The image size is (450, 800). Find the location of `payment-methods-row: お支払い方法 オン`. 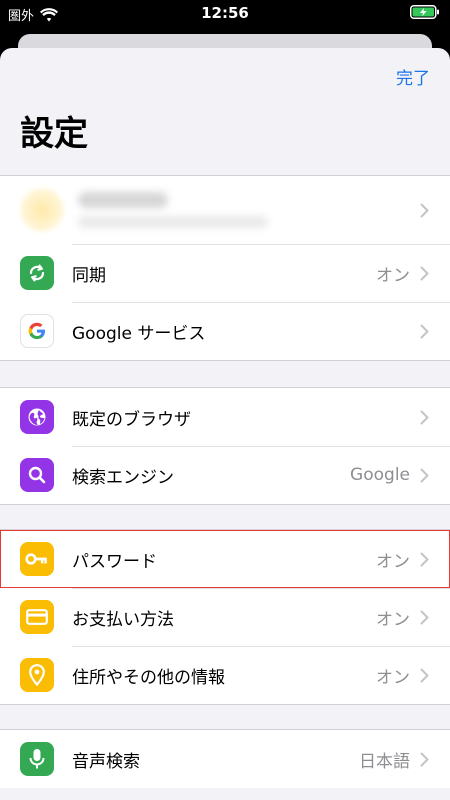

payment-methods-row: お支払い方法 オン is located at coordinates (225, 617).